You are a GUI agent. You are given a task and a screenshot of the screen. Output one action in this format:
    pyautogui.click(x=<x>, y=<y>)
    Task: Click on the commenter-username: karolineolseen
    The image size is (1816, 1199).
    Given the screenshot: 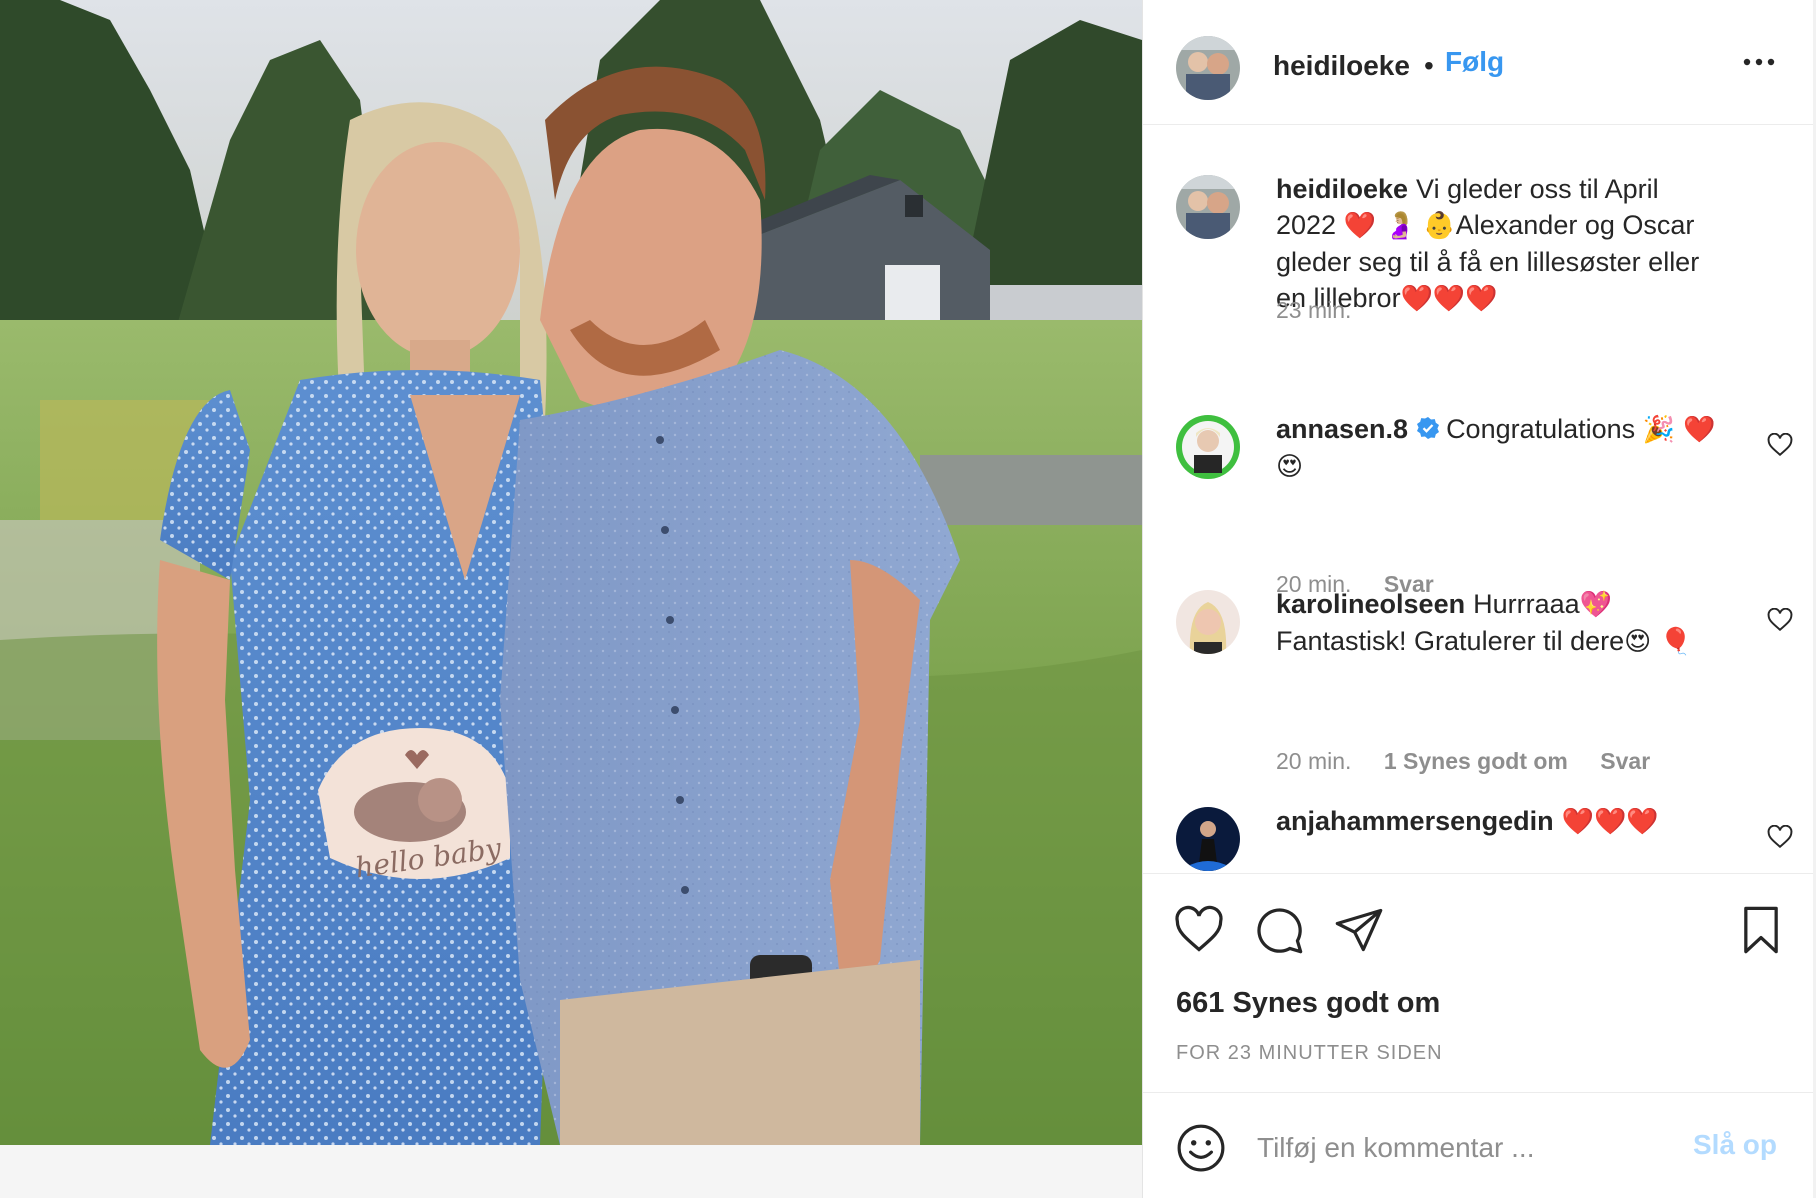 What is the action you would take?
    pyautogui.click(x=1370, y=604)
    